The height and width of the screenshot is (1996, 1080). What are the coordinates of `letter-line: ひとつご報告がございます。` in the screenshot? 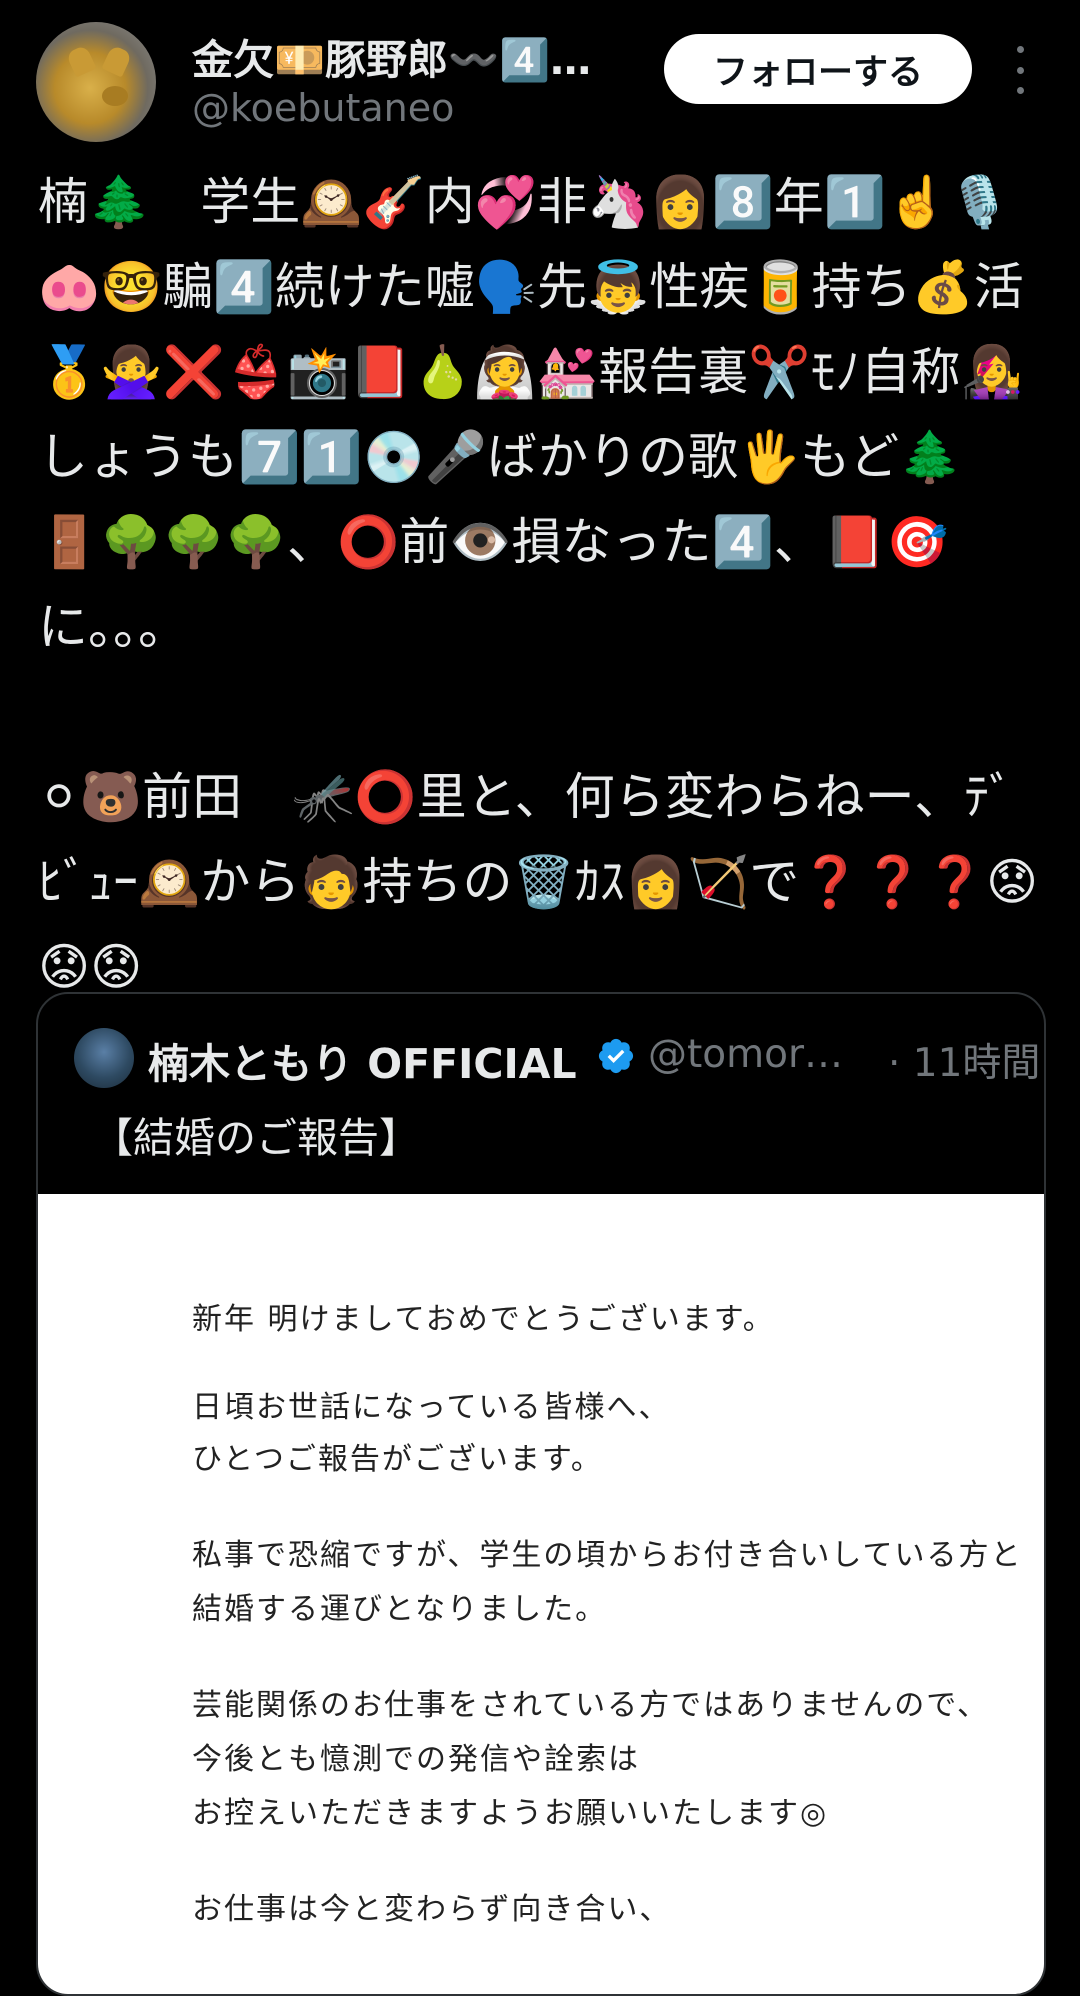 It's located at (397, 1459).